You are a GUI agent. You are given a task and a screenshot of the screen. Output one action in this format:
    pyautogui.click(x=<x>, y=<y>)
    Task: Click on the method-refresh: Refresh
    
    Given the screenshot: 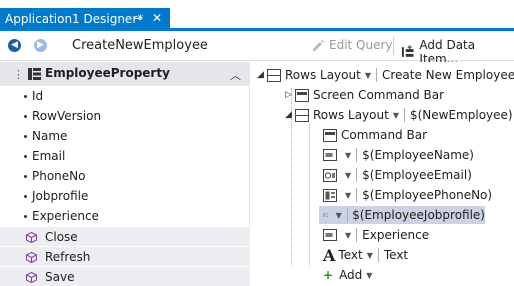 What is the action you would take?
    pyautogui.click(x=125, y=256)
    